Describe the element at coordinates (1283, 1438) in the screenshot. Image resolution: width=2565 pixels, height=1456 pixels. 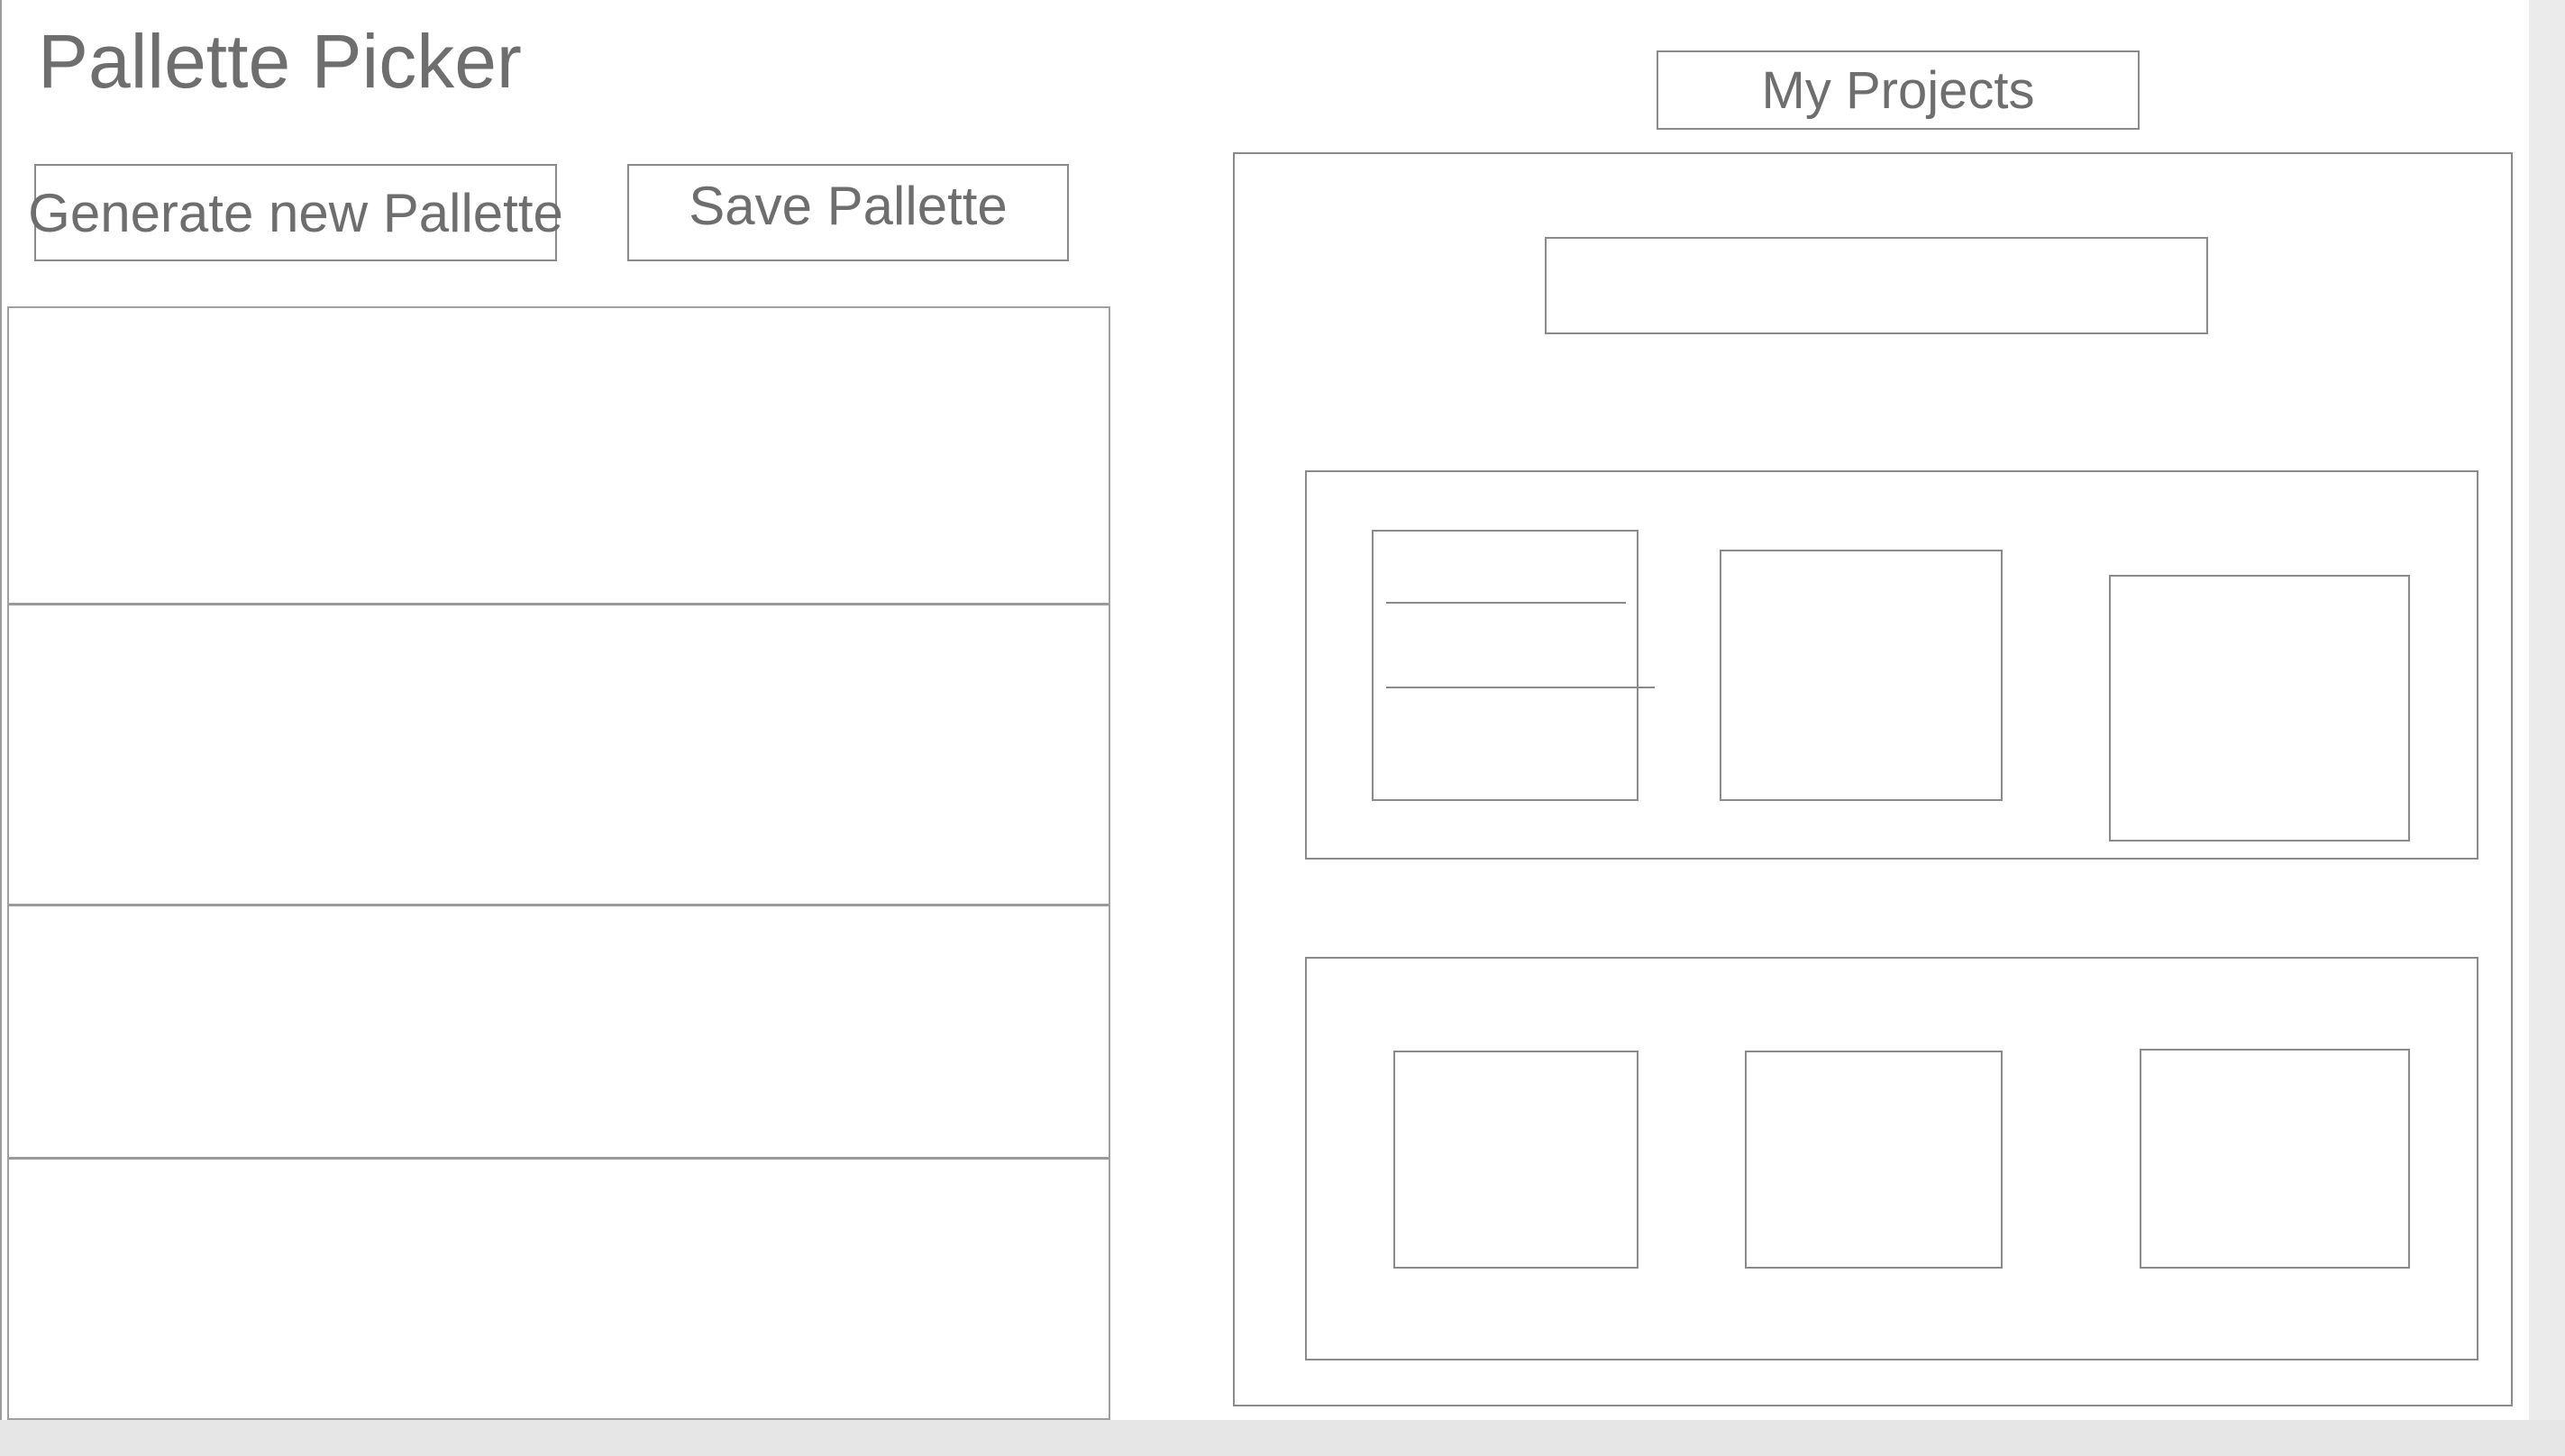
I see `window-bottom-edge` at that location.